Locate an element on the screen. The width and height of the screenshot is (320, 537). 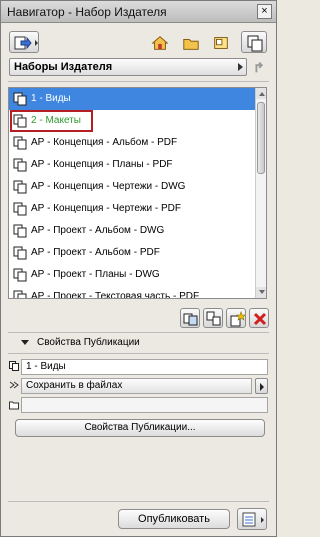
publish-label: Опубликовать is located at coordinates (174, 519).